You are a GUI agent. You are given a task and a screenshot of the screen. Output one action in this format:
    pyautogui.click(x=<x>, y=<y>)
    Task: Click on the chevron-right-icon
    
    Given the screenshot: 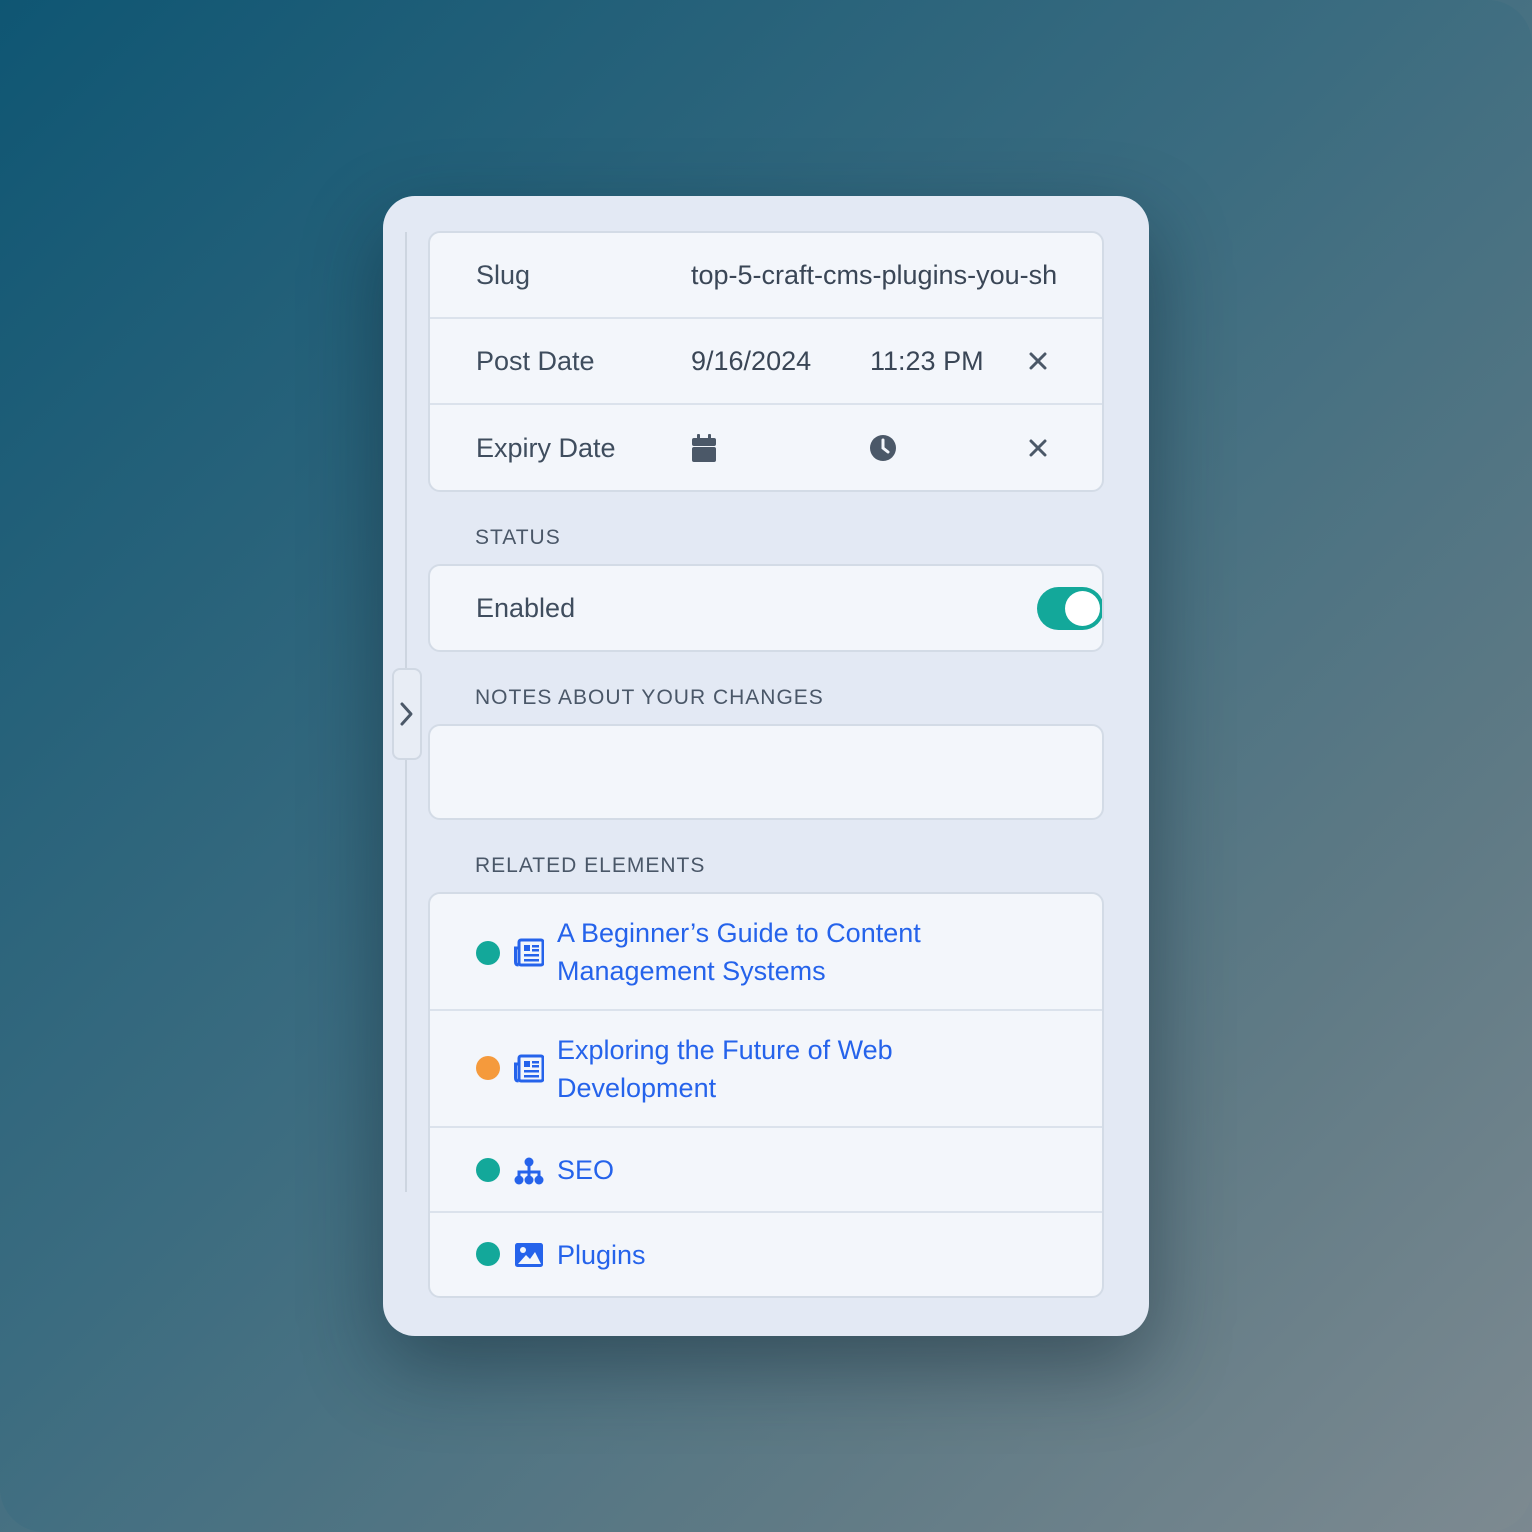 What is the action you would take?
    pyautogui.click(x=406, y=714)
    